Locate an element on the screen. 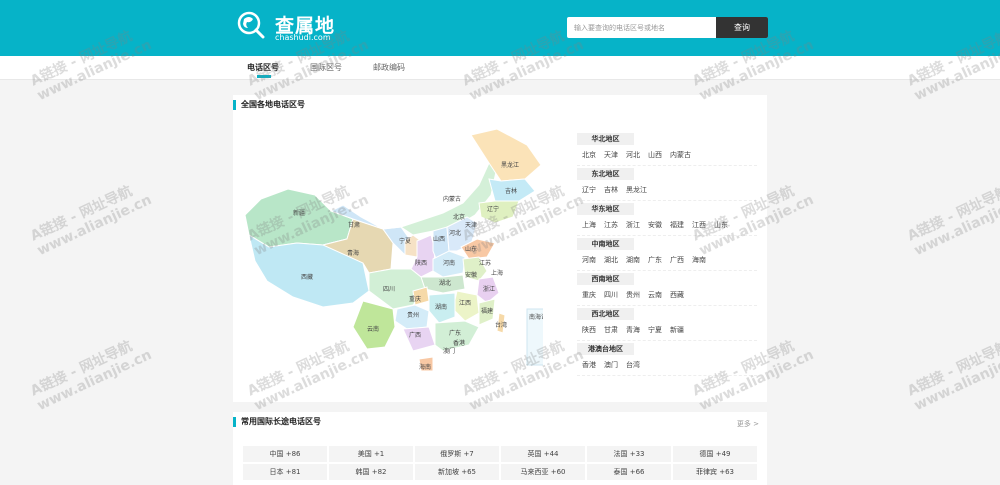  tab-international-code: 国际区号 is located at coordinates (326, 67).